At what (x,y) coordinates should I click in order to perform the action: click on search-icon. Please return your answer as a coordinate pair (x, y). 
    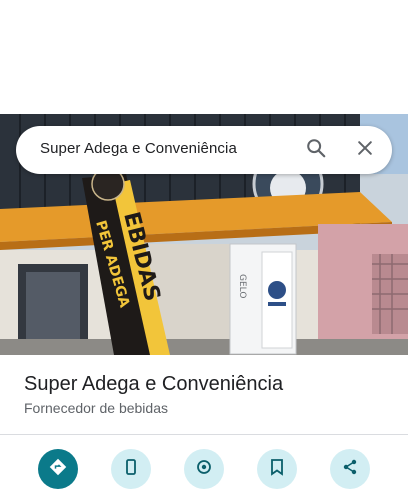
    Looking at the image, I should click on (316, 150).